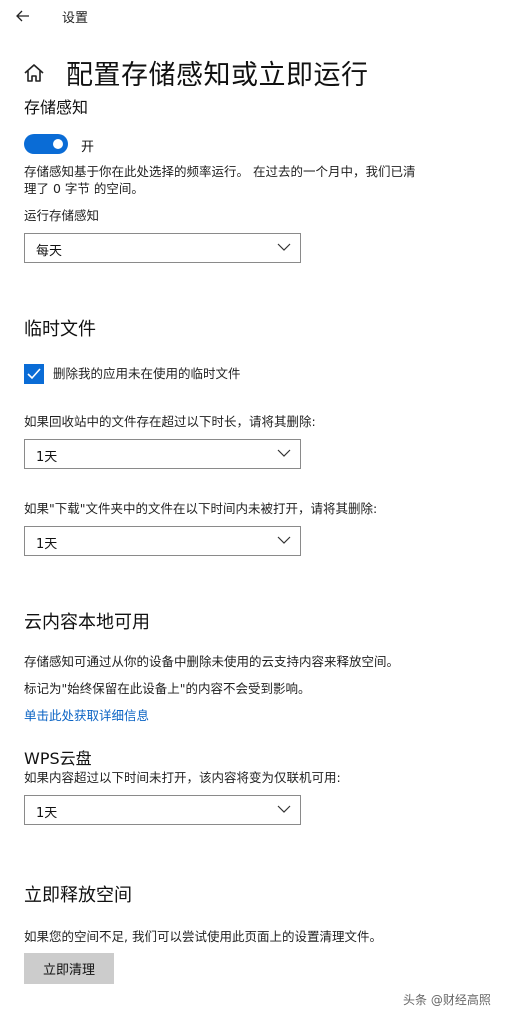  Describe the element at coordinates (147, 373) in the screenshot. I see `delete-temp-files-label: 删除我的应用未在使用的临时文件` at that location.